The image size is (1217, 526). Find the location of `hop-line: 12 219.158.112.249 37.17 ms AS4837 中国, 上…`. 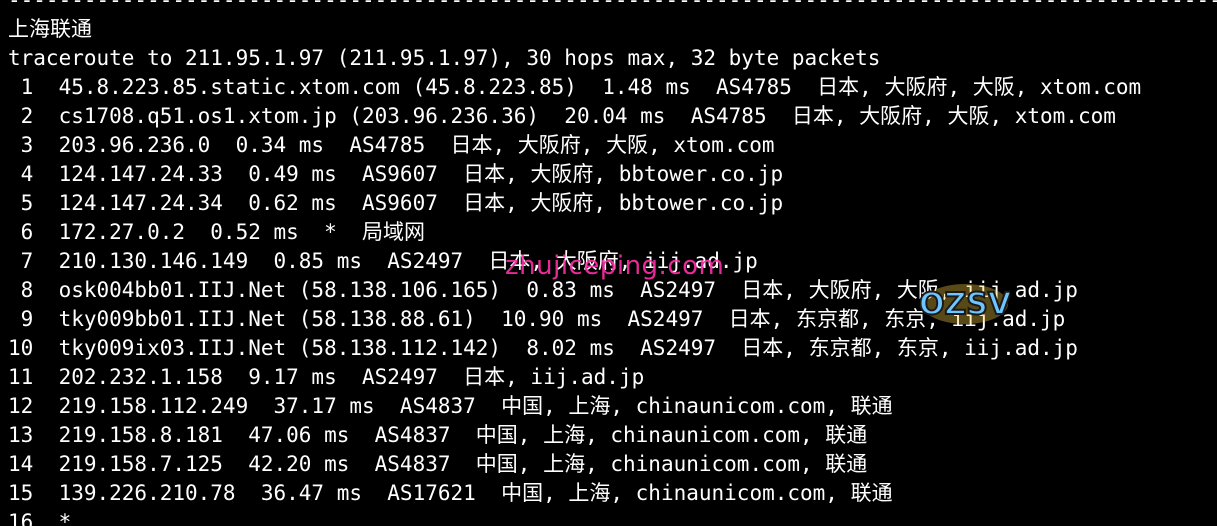

hop-line: 12 219.158.112.249 37.17 ms AS4837 中国, 上… is located at coordinates (450, 406).